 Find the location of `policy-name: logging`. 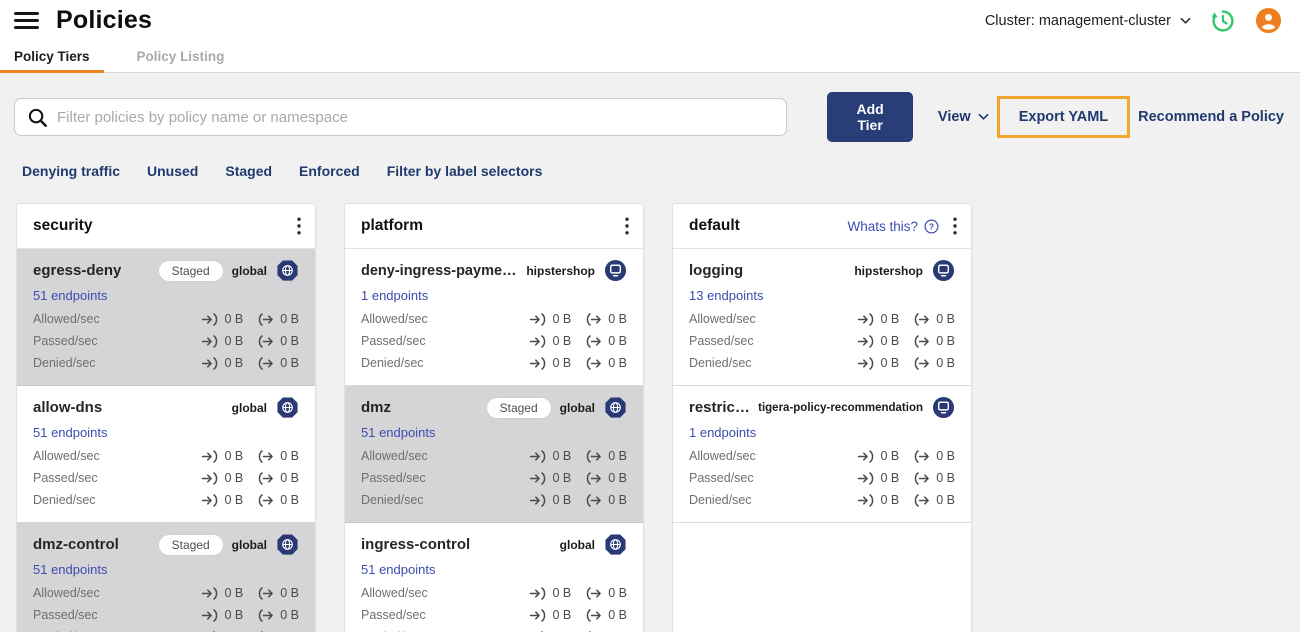

policy-name: logging is located at coordinates (716, 270).